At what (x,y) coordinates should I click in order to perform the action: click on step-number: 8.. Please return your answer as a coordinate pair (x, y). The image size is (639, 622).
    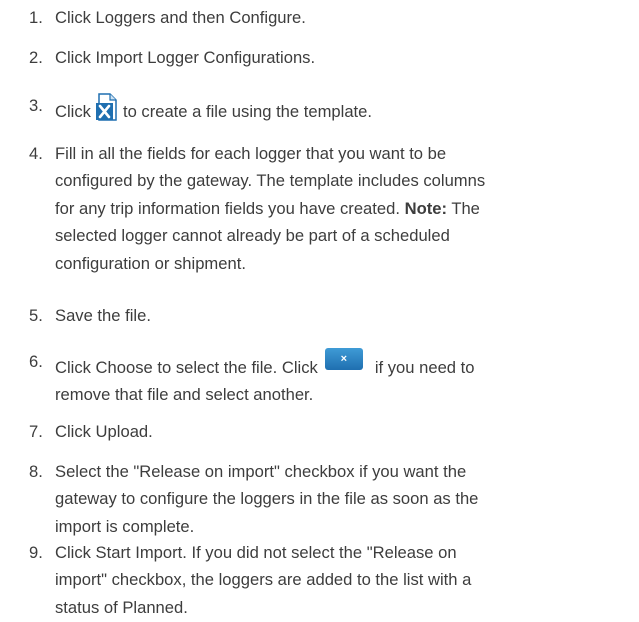
    Looking at the image, I should click on (36, 471).